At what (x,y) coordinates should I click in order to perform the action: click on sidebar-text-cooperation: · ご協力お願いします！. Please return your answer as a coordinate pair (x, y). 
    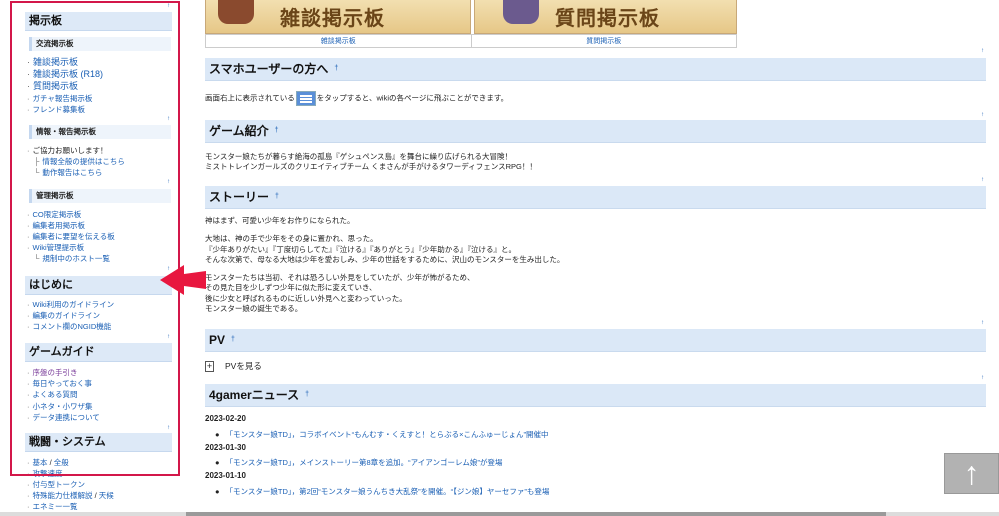
    Looking at the image, I should click on (67, 150).